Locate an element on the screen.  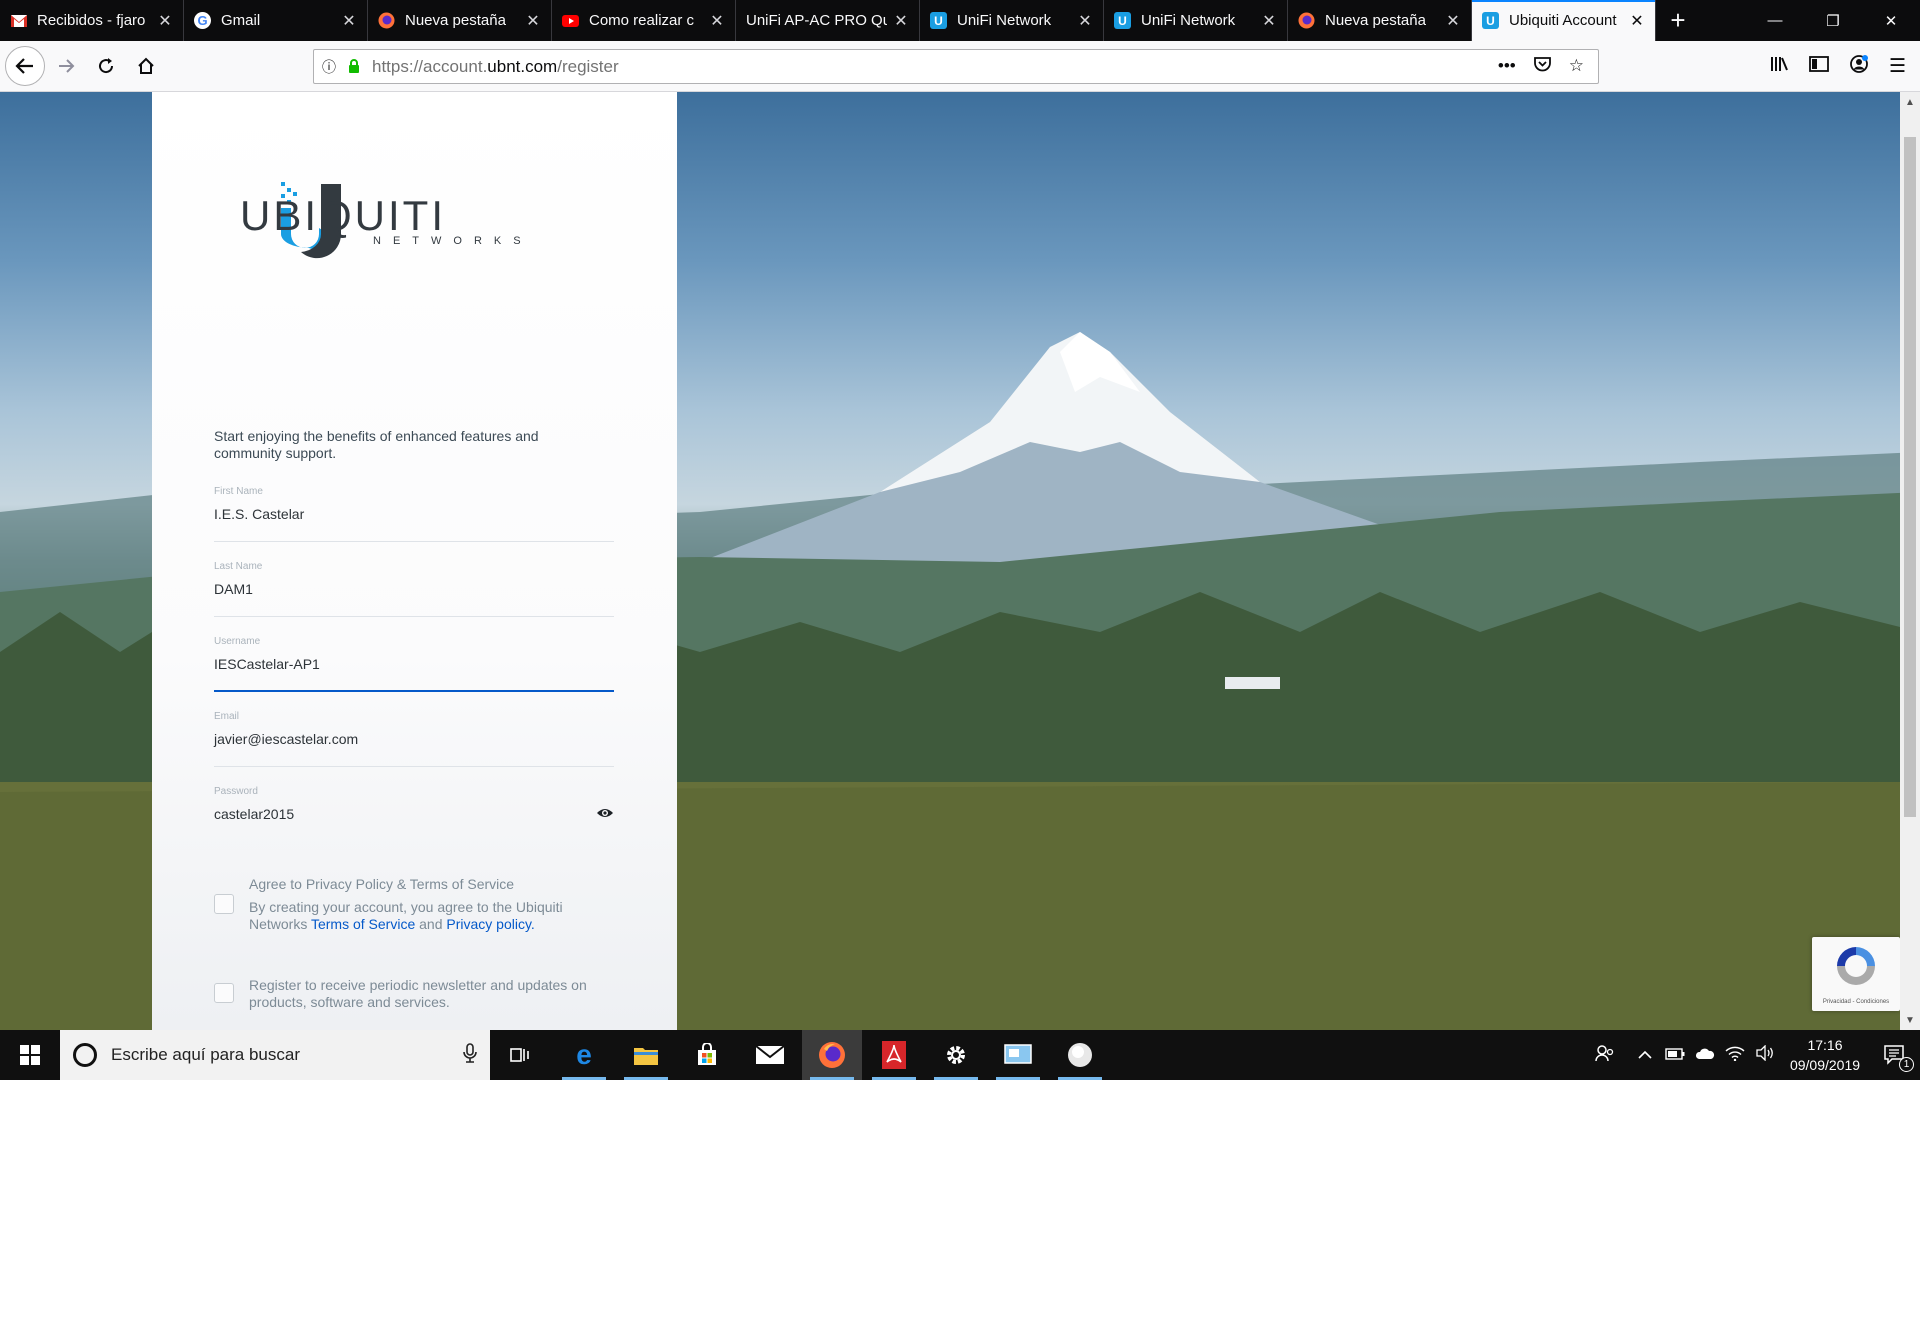
show-password-eye-icon is located at coordinates (605, 813).